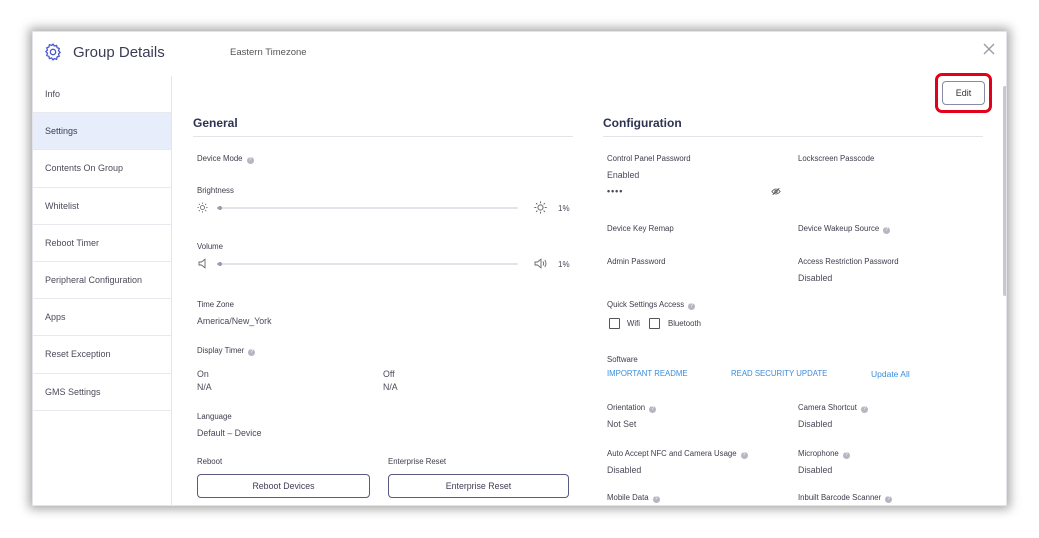 This screenshot has height=538, width=1039. What do you see at coordinates (215, 304) in the screenshot?
I see `time-zone-label: Time Zone` at bounding box center [215, 304].